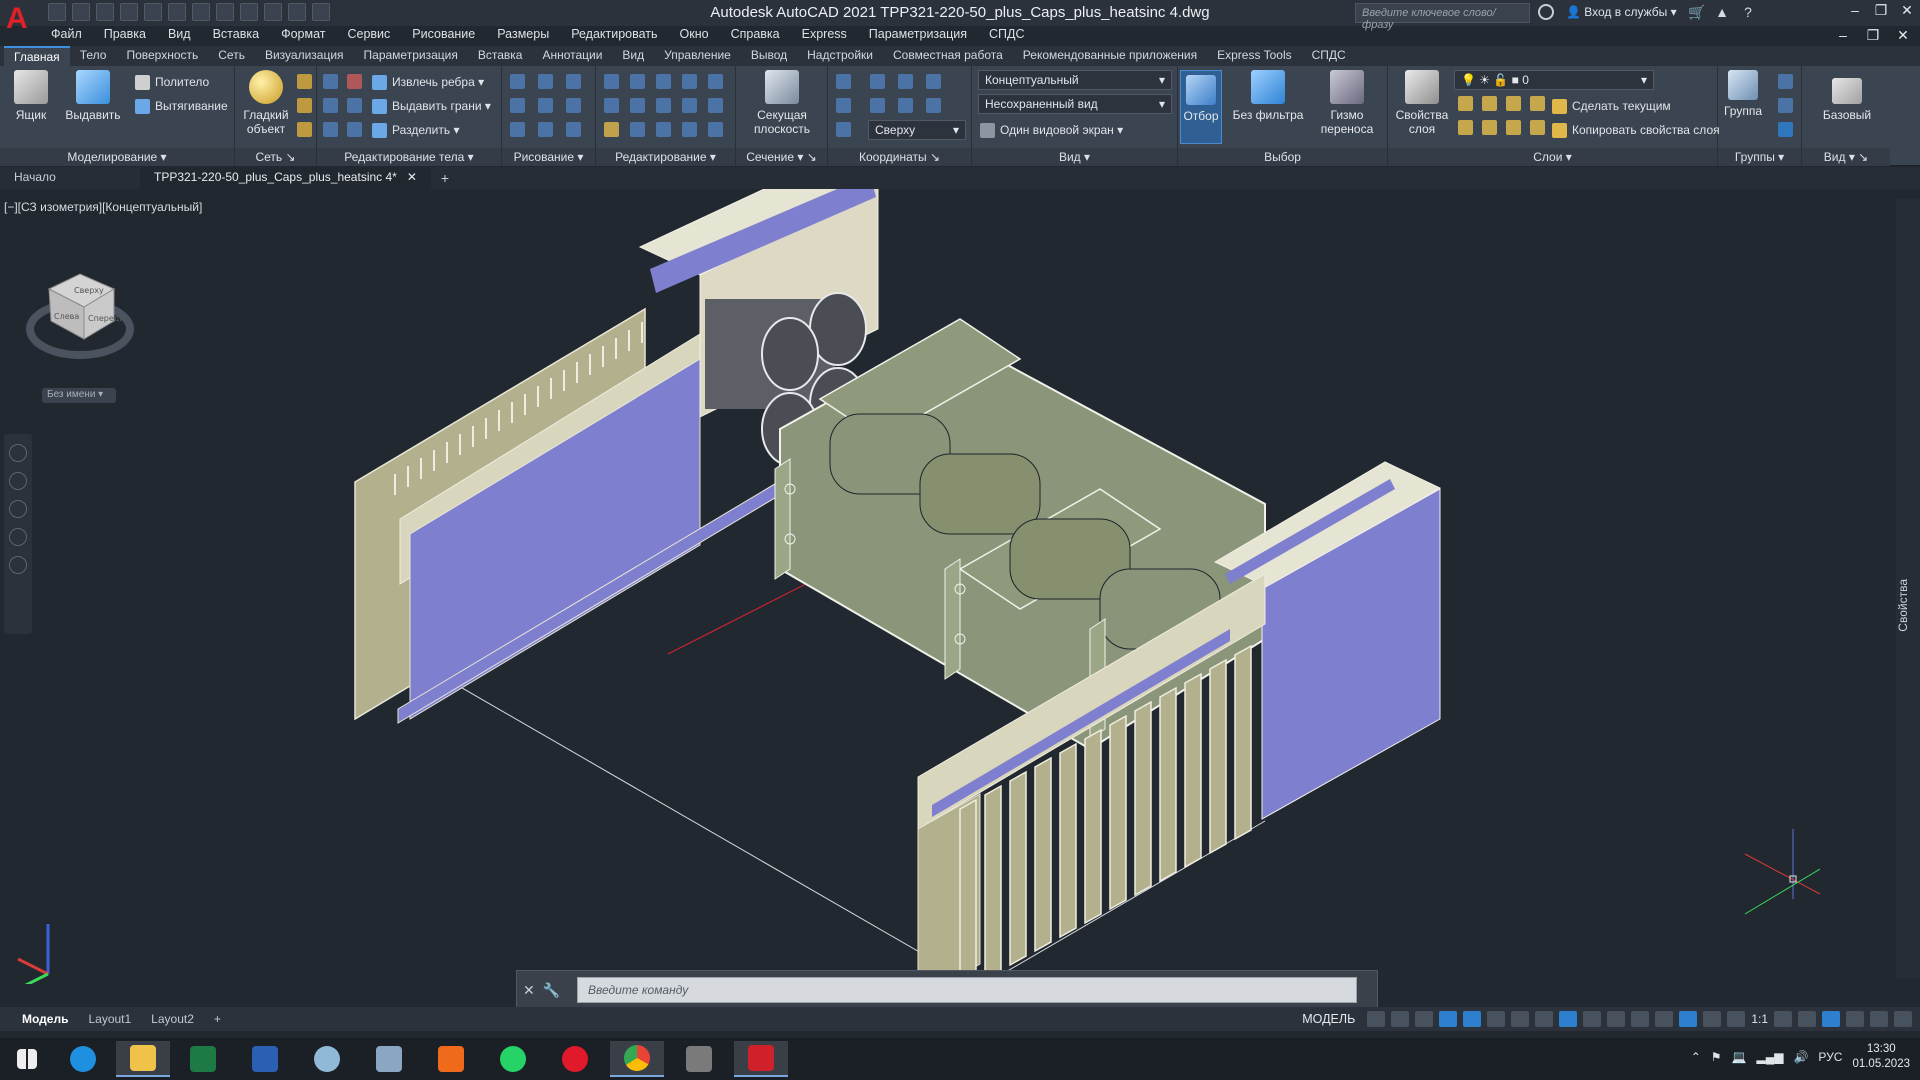  What do you see at coordinates (782, 103) in the screenshot?
I see `section-plane-button: Секущая плоскость` at bounding box center [782, 103].